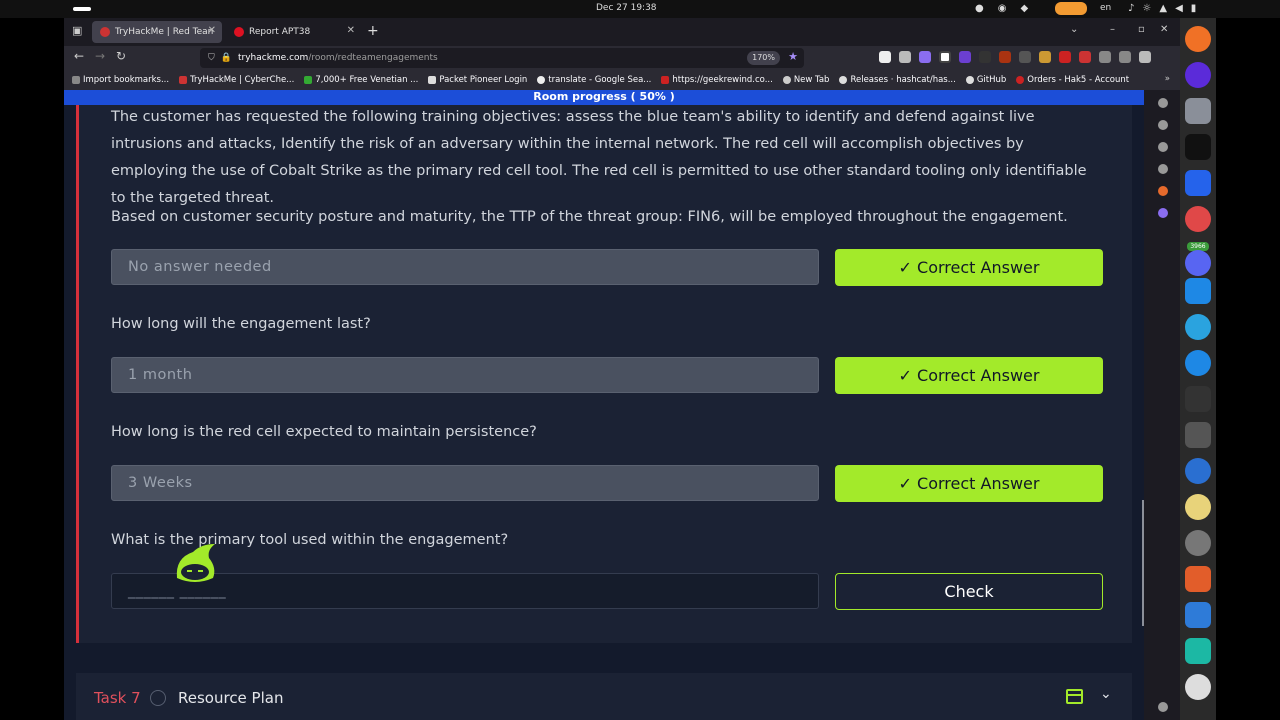 Image resolution: width=1280 pixels, height=720 pixels. I want to click on ubuntu-icon, so click(1198, 687).